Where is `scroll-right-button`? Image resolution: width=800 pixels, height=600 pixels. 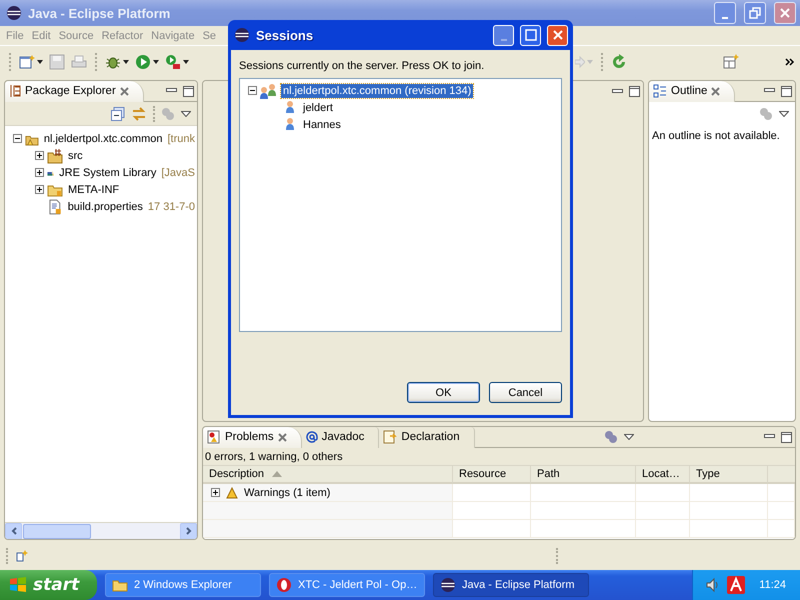 scroll-right-button is located at coordinates (188, 530).